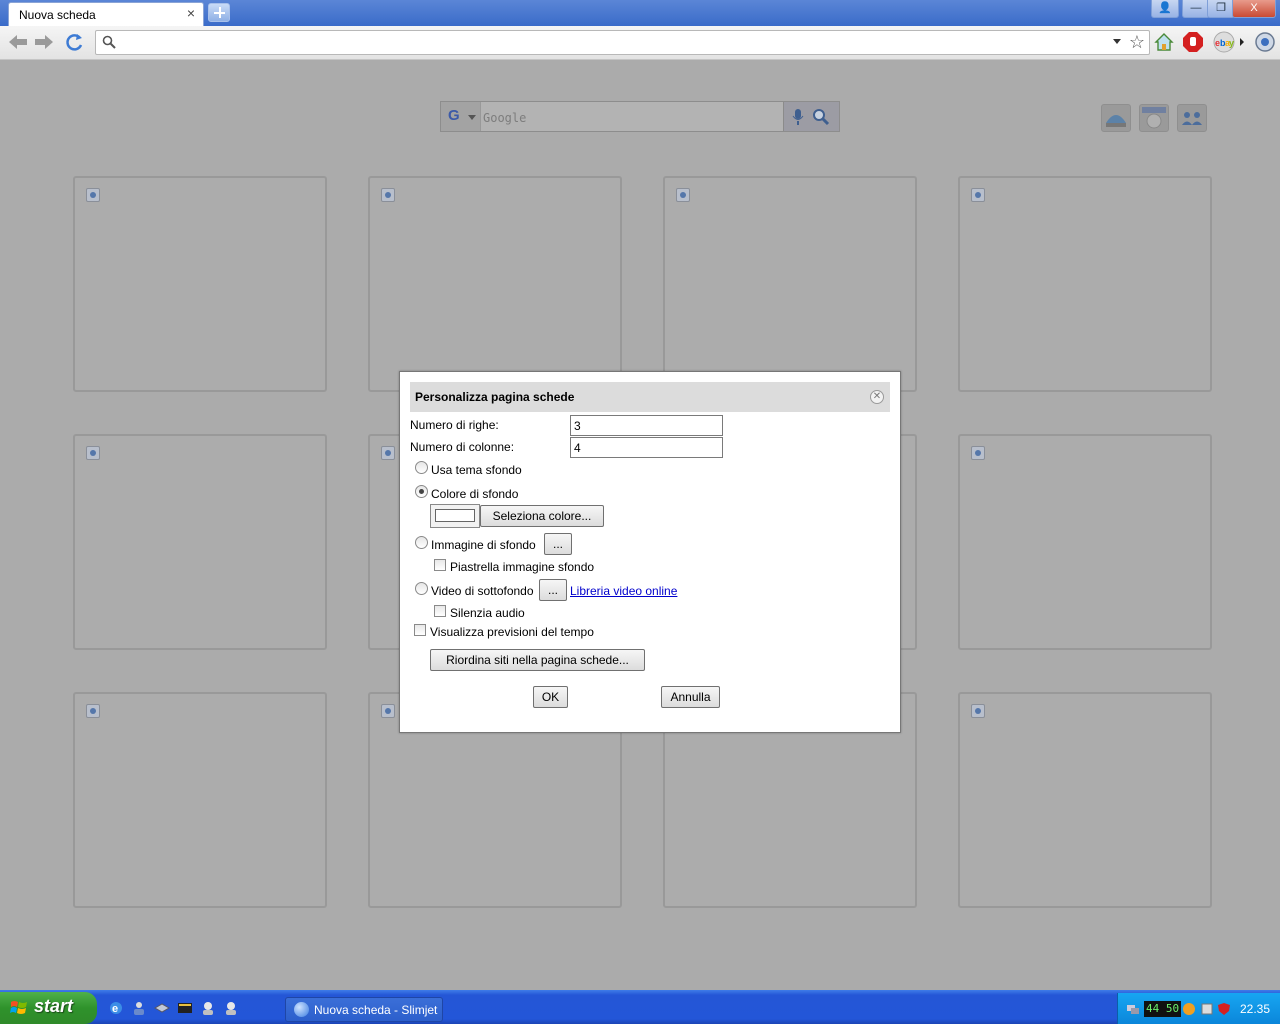  Describe the element at coordinates (522, 567) in the screenshot. I see `tile-image-label: Piastrella immagine sfondo` at that location.